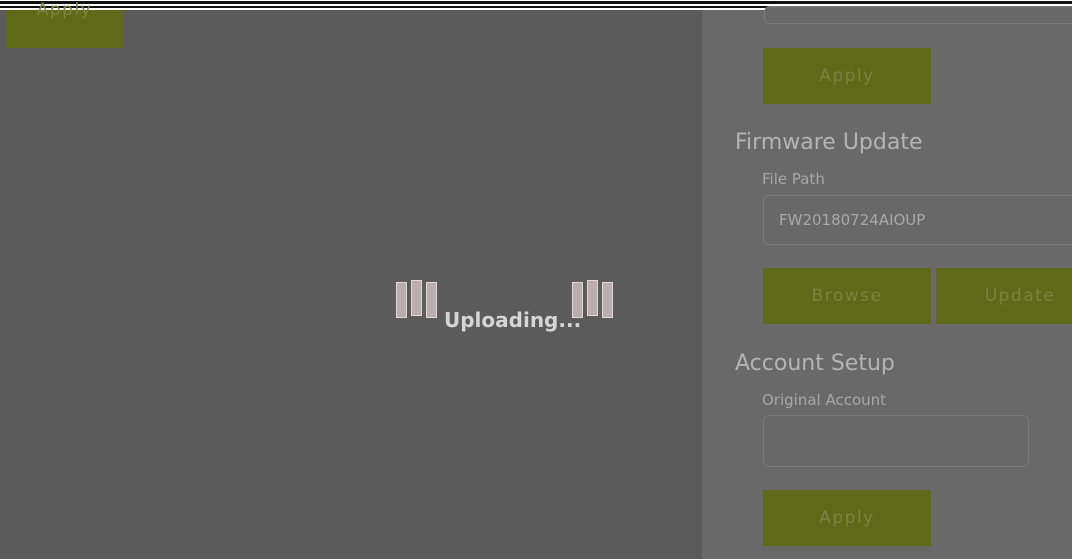 The image size is (1072, 559). What do you see at coordinates (1020, 296) in the screenshot?
I see `update-button-label: Update` at bounding box center [1020, 296].